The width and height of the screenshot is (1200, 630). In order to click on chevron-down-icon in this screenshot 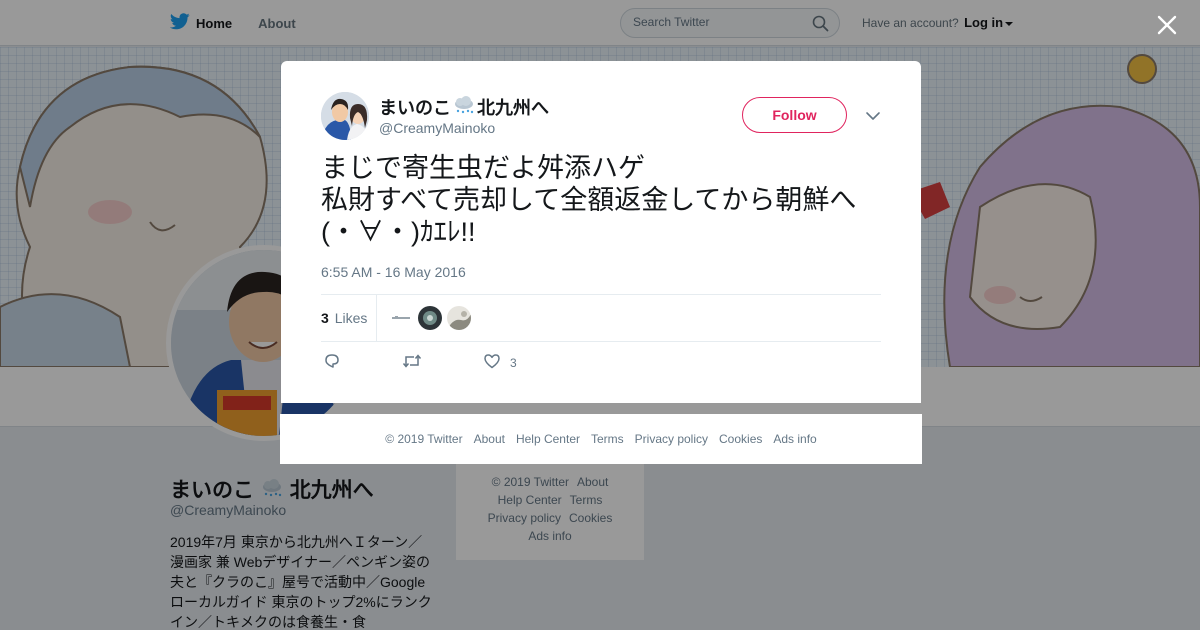, I will do `click(873, 116)`.